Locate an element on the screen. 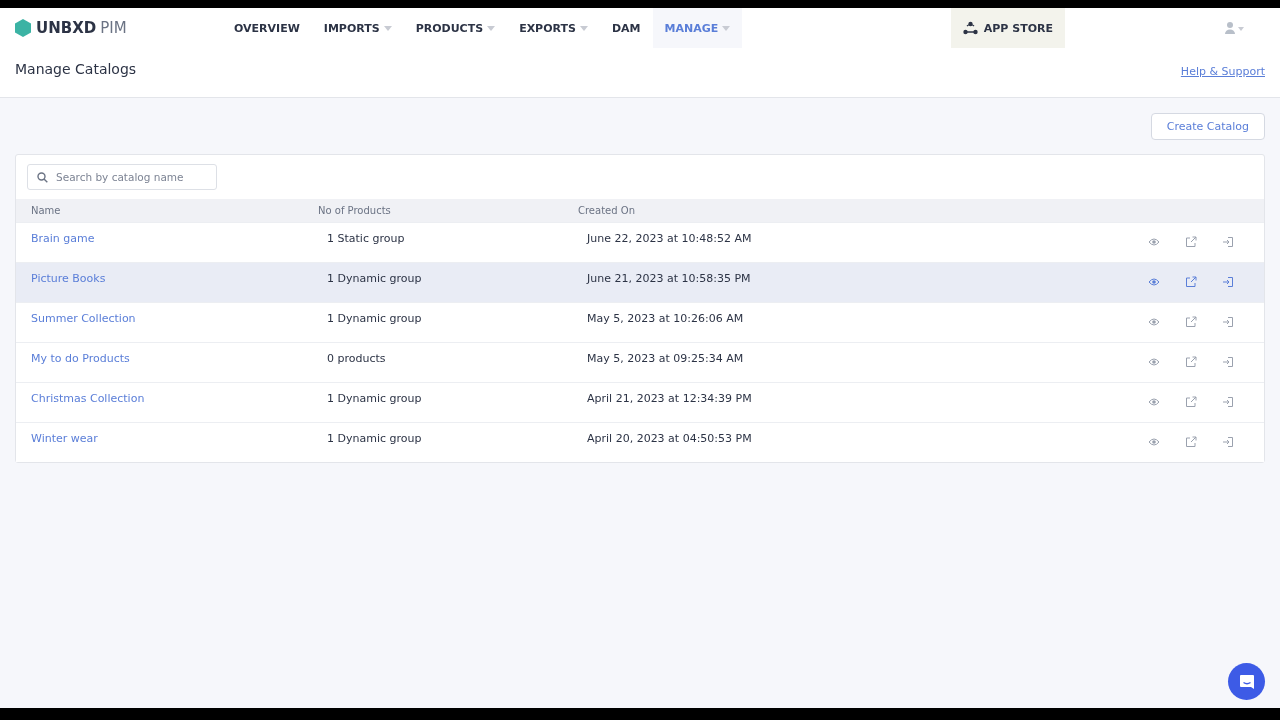 This screenshot has height=720, width=1280. nav-tab: MANAGE is located at coordinates (697, 28).